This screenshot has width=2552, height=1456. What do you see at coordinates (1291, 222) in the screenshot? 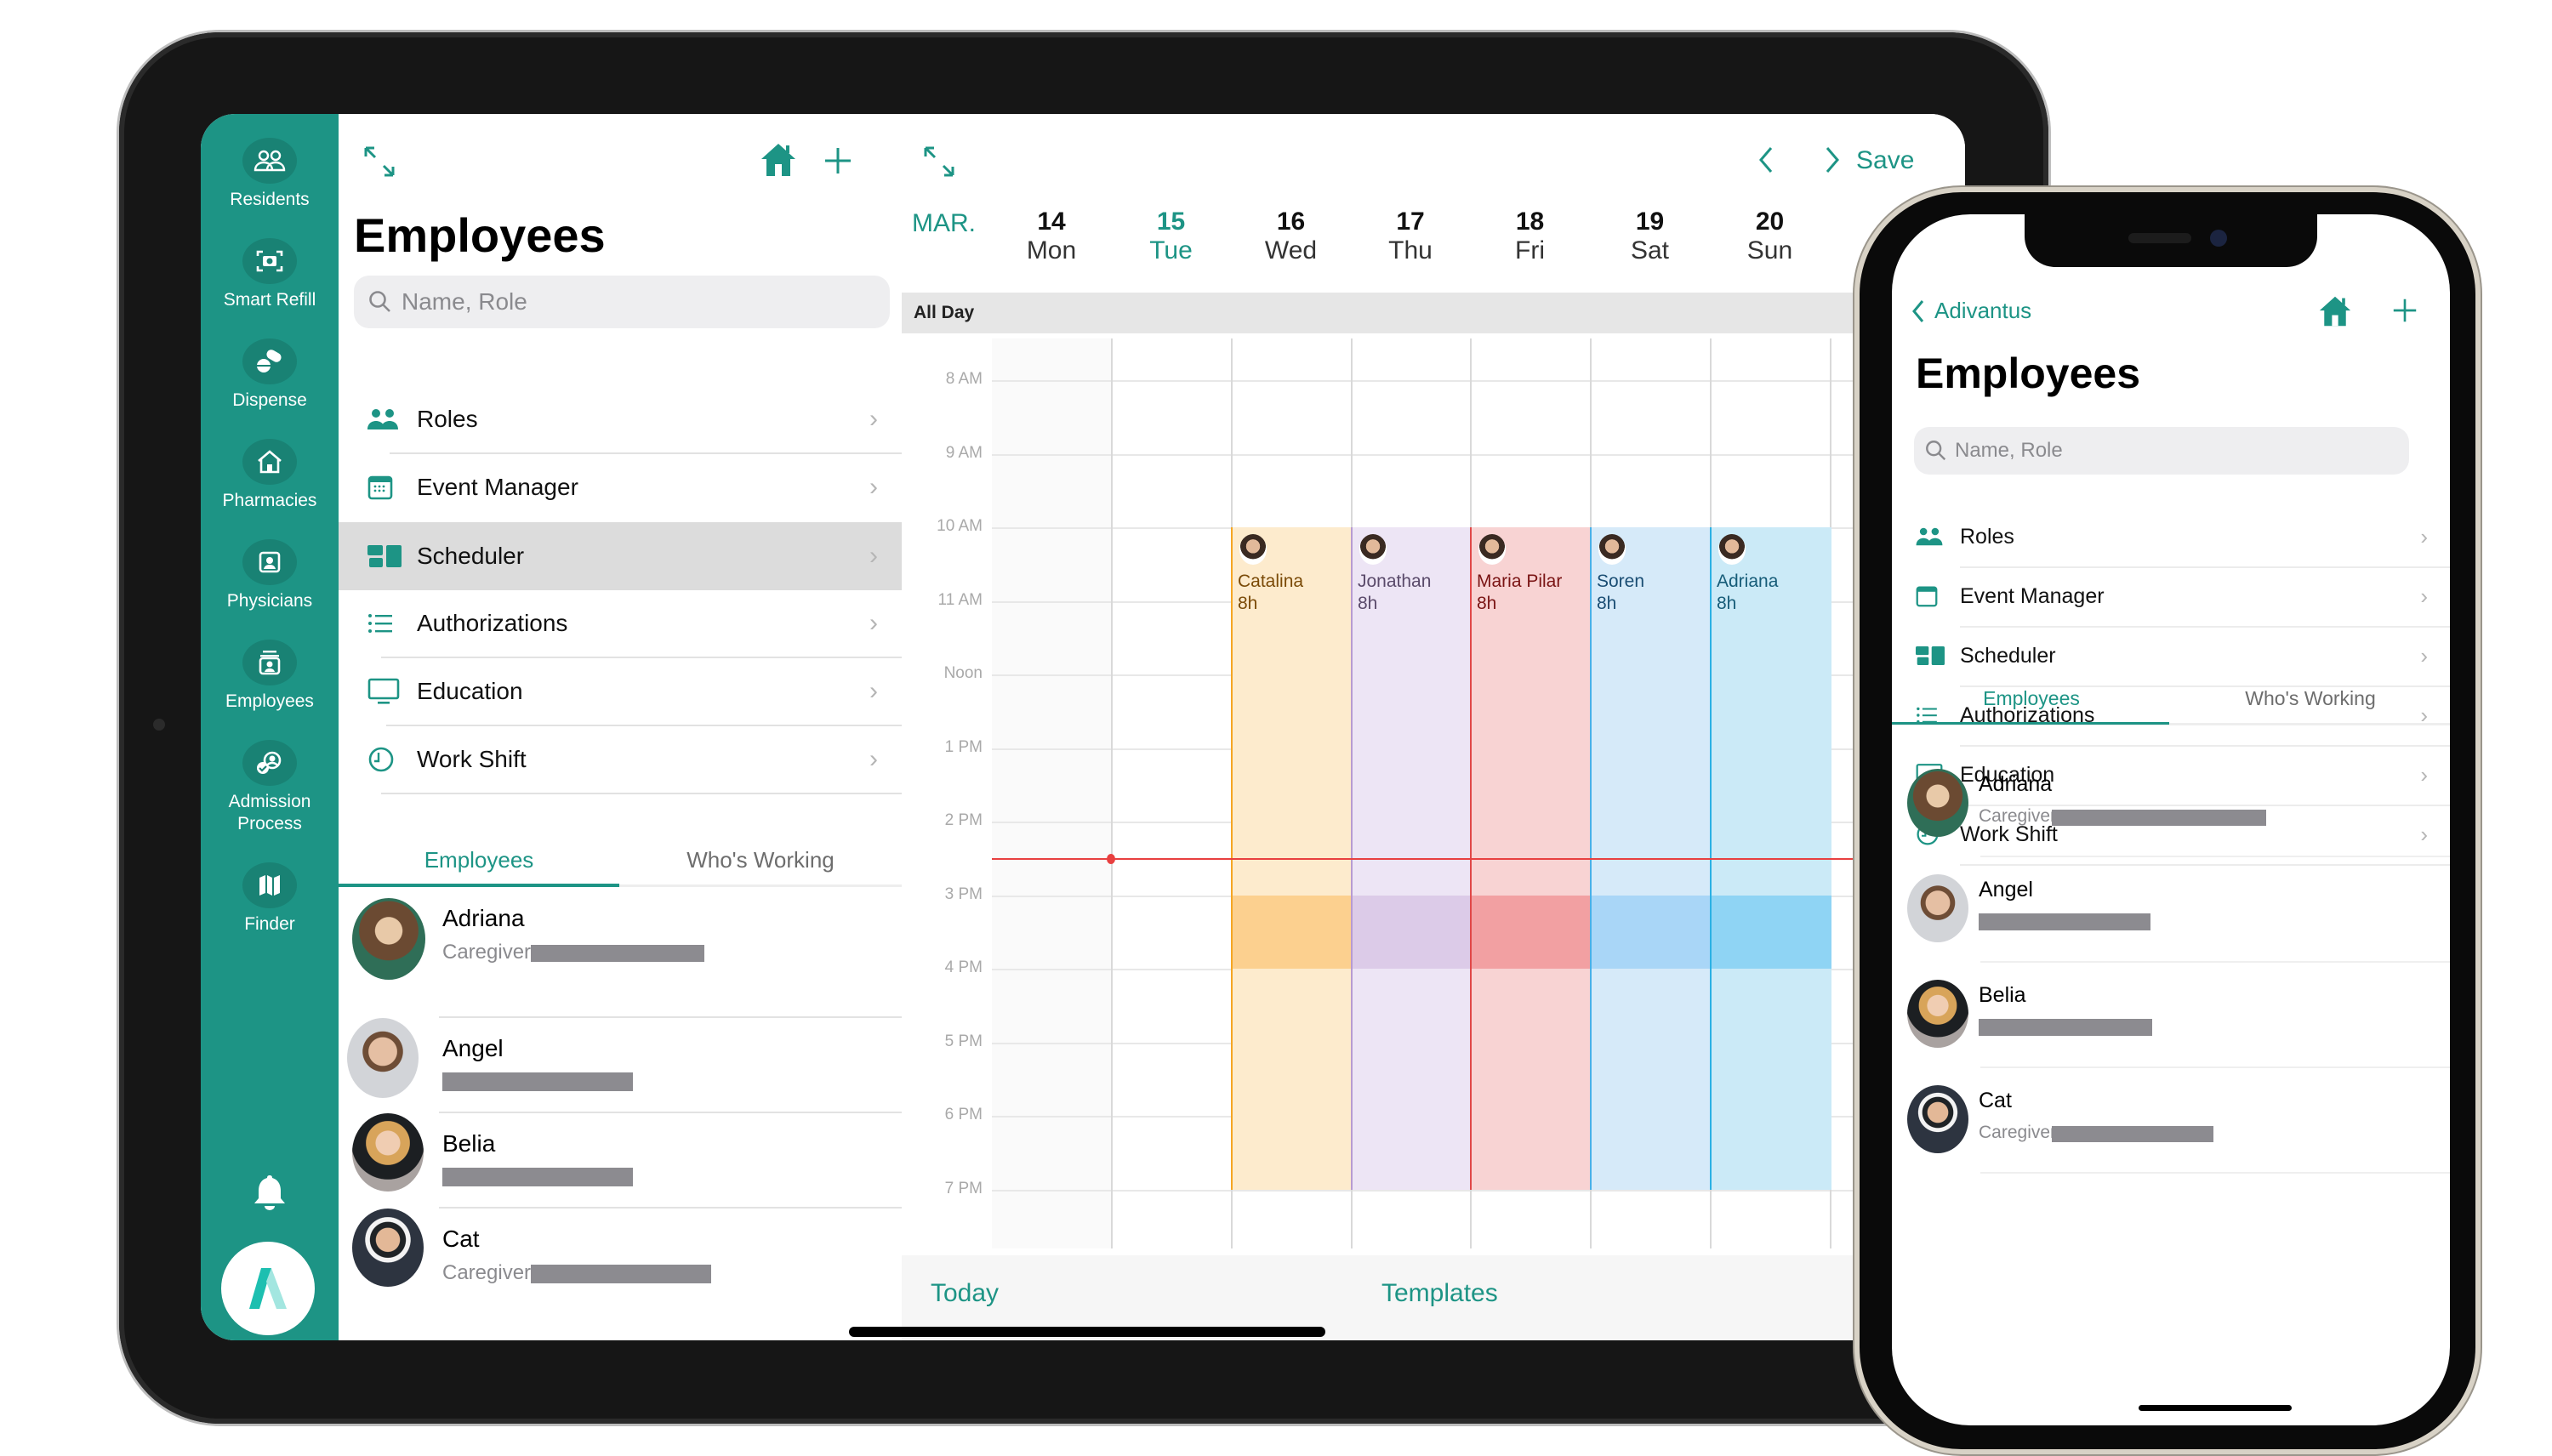
I see `day-number: 16` at bounding box center [1291, 222].